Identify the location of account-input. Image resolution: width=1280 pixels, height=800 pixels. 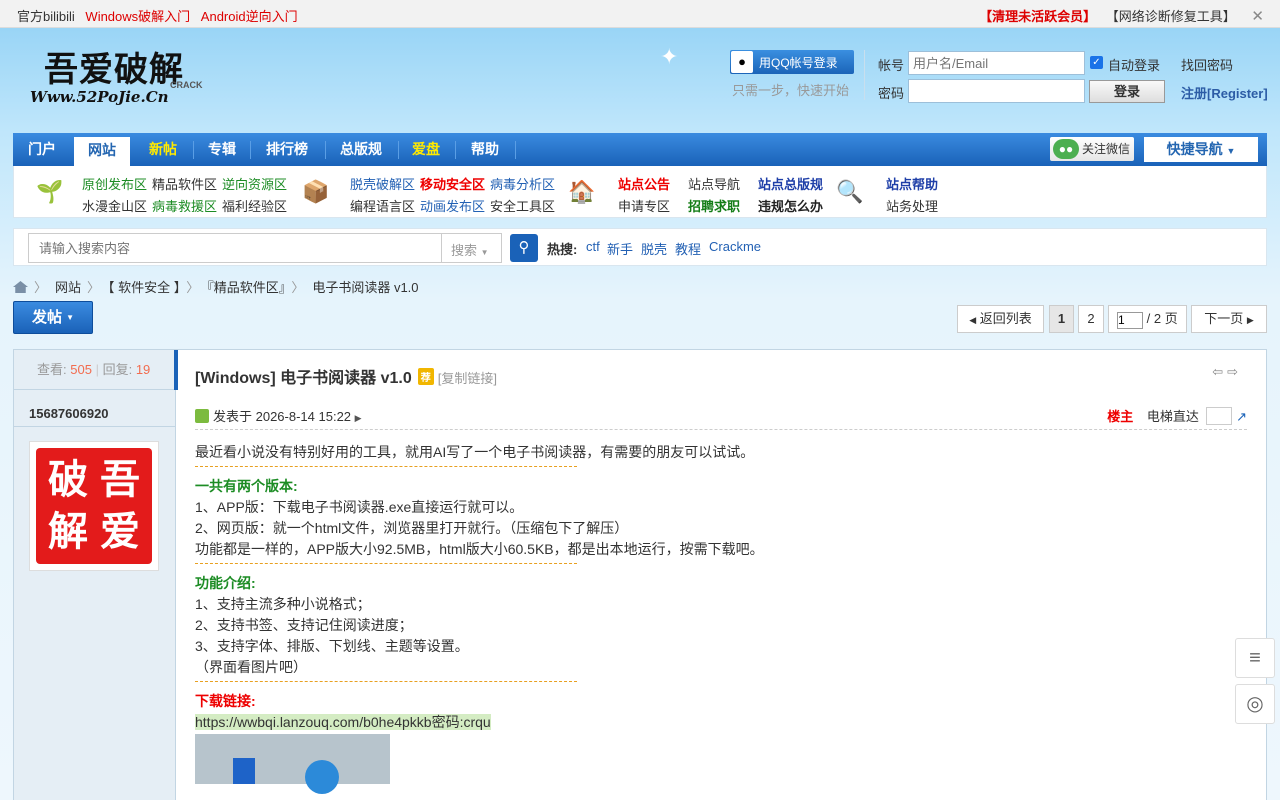
(996, 63).